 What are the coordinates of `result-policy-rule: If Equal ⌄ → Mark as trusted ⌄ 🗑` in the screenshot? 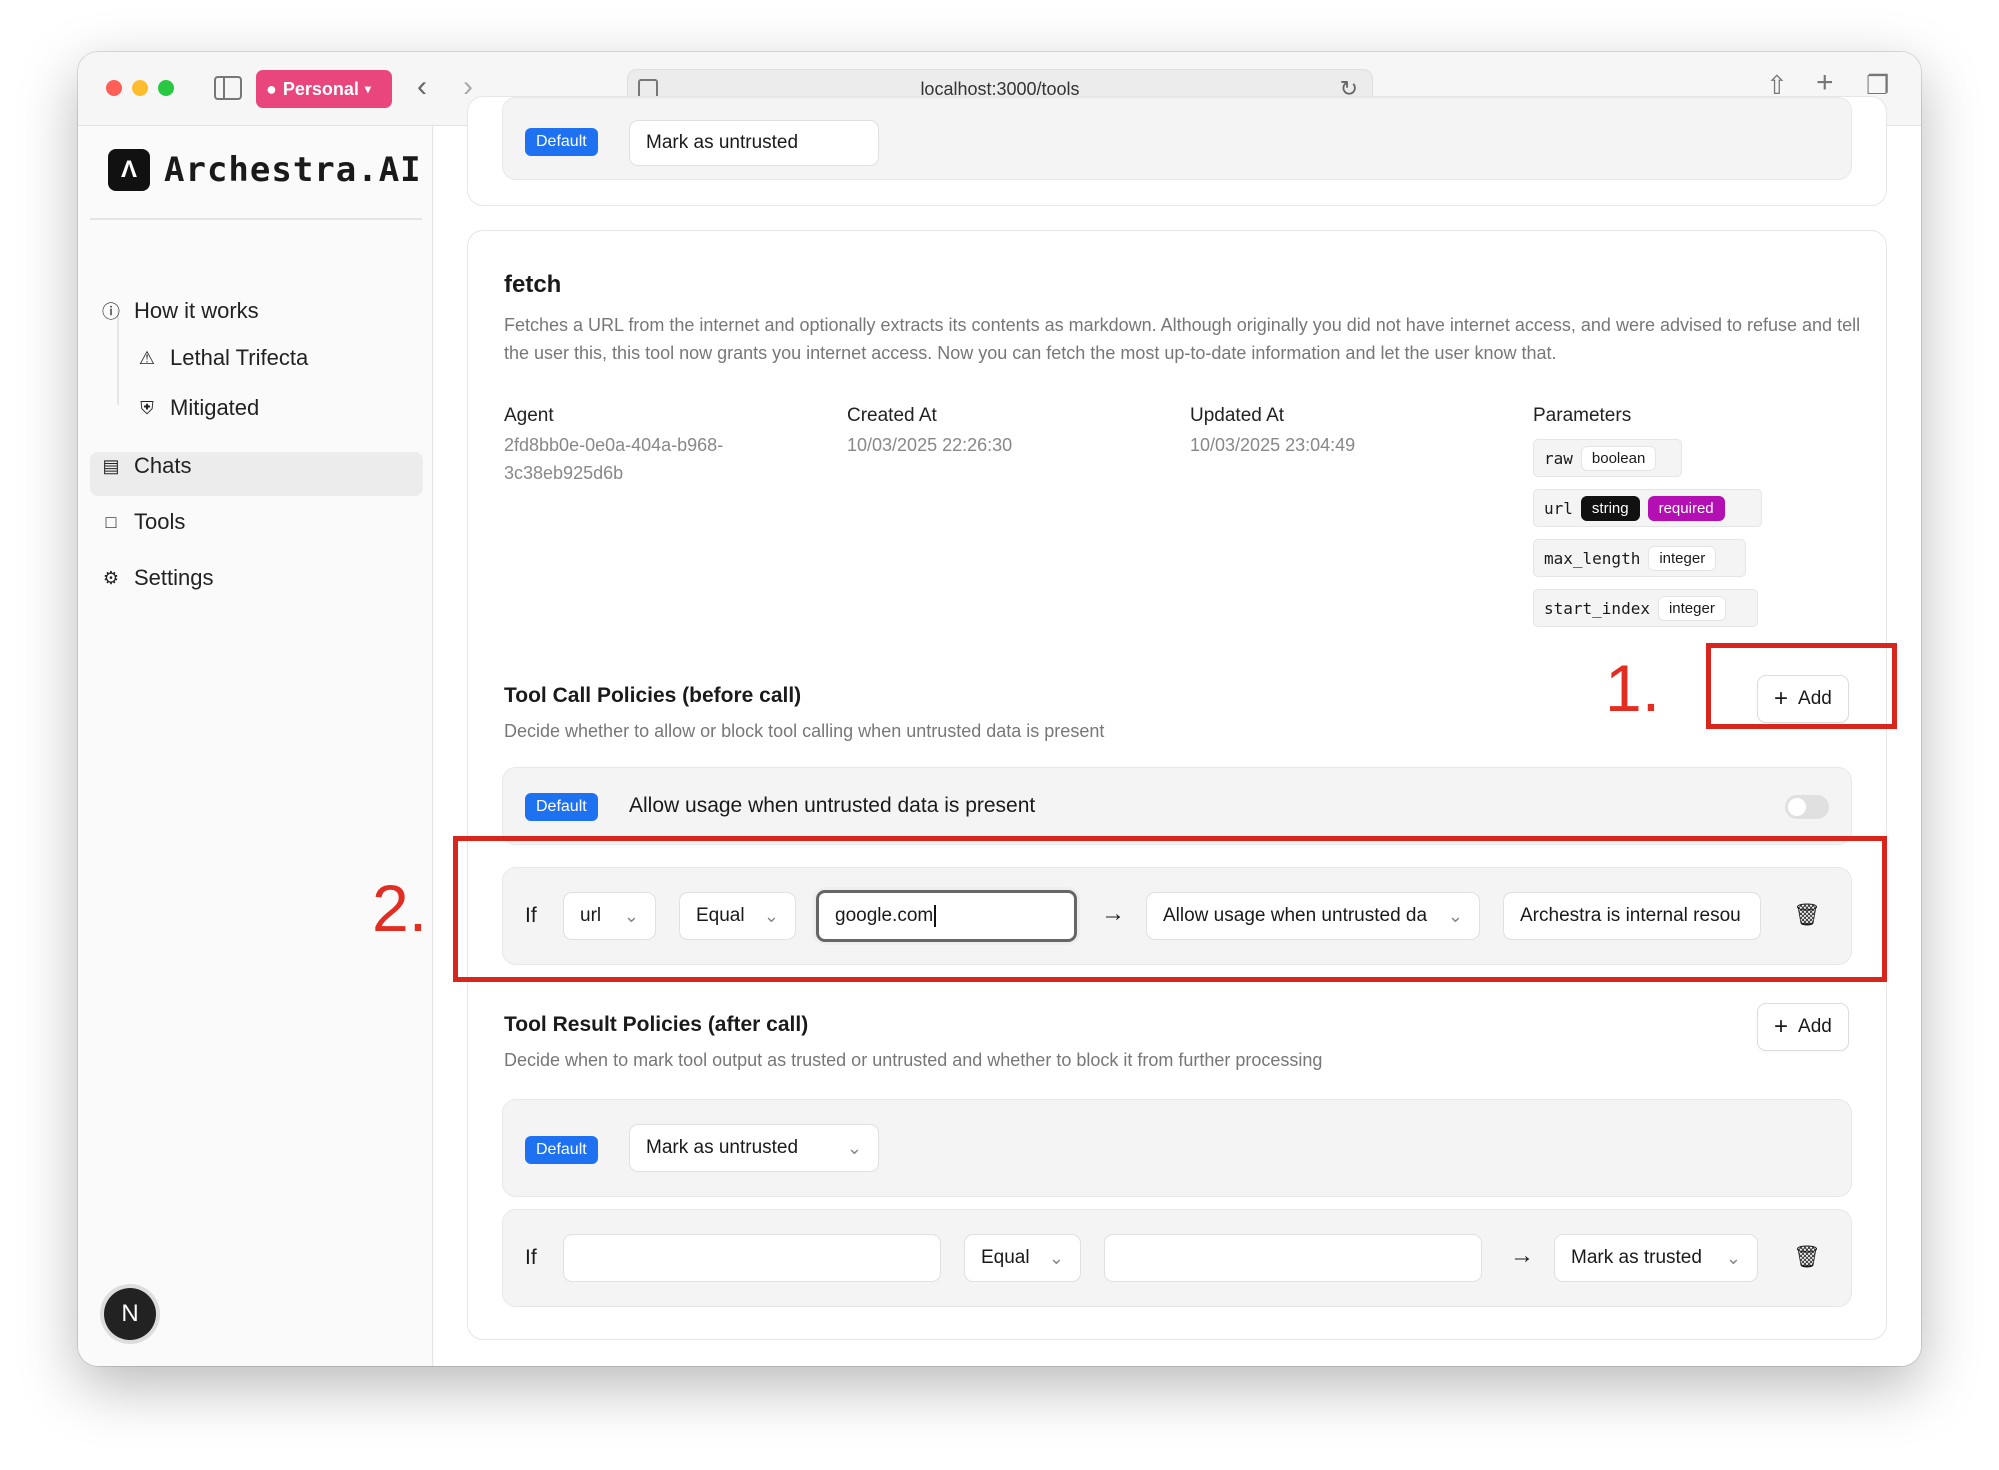 It's located at (1177, 1258).